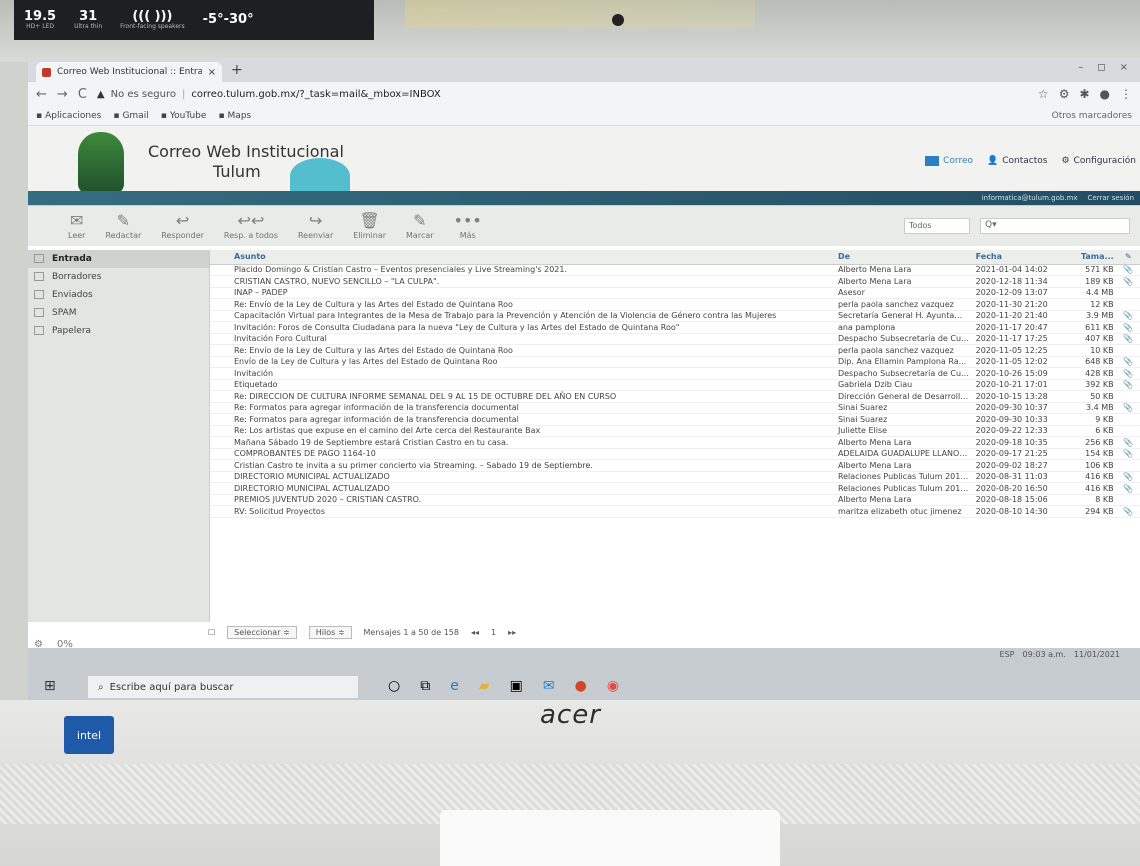 The width and height of the screenshot is (1140, 866). Describe the element at coordinates (1007, 654) in the screenshot. I see `lang-indicator: ESP` at that location.